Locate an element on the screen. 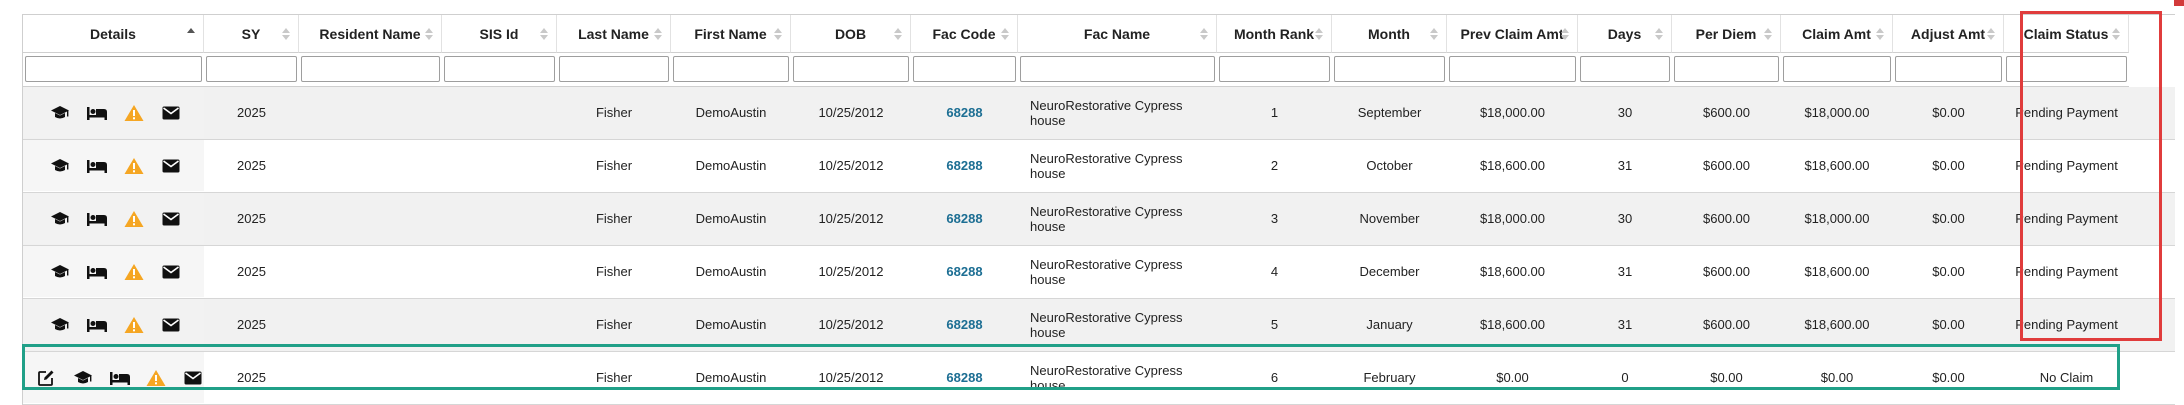  cell-value: $0.00 is located at coordinates (1948, 271).